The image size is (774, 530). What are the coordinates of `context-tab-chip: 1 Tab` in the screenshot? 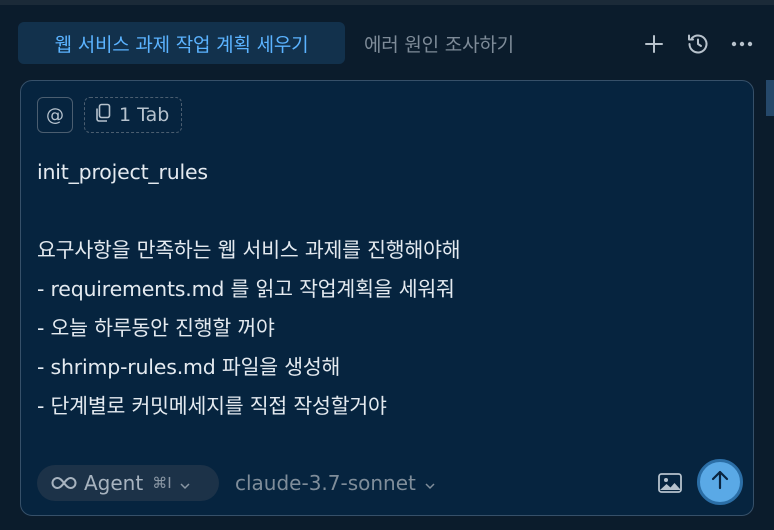 It's located at (133, 115).